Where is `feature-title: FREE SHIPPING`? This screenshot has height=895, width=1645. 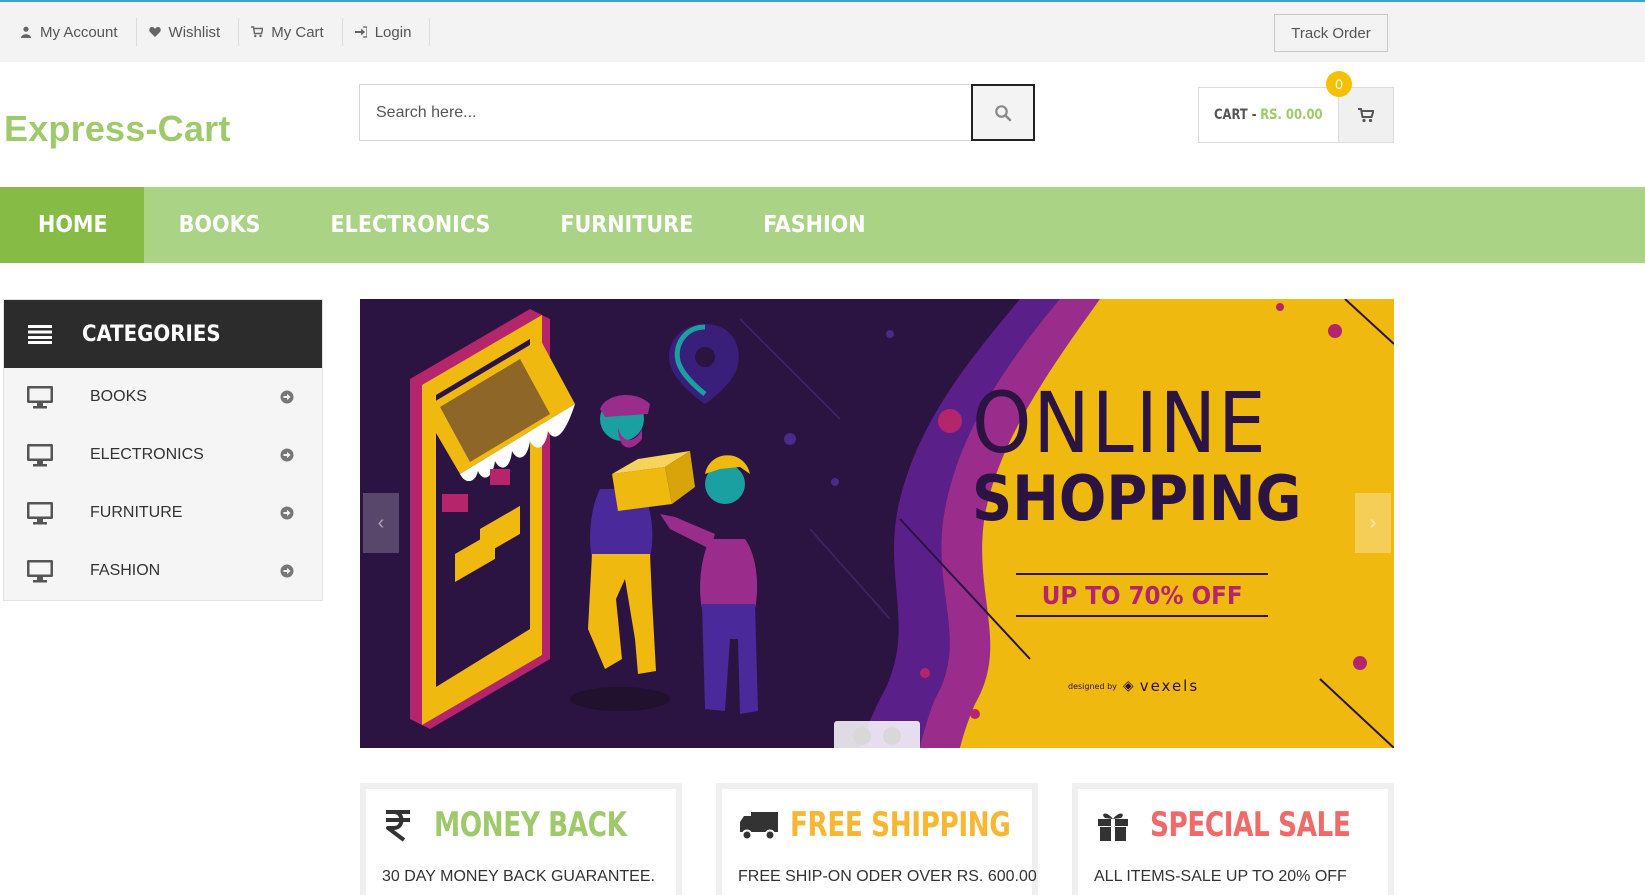 feature-title: FREE SHIPPING is located at coordinates (900, 825).